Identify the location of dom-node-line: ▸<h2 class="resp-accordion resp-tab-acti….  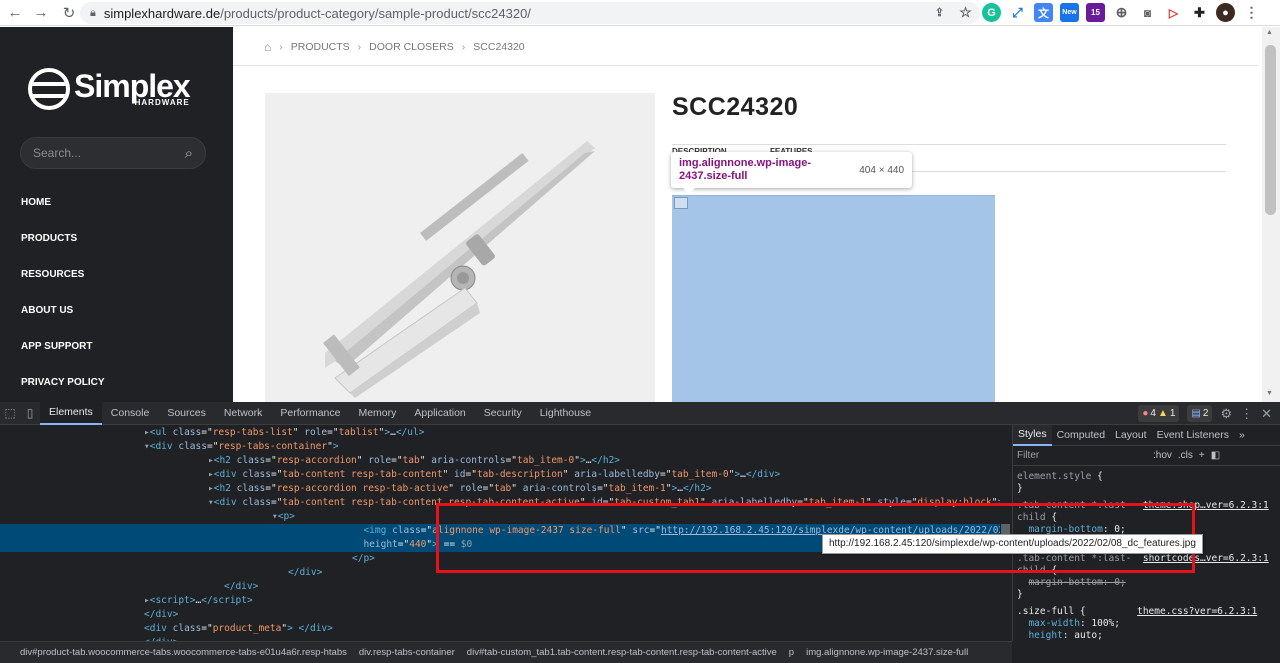
(356, 489).